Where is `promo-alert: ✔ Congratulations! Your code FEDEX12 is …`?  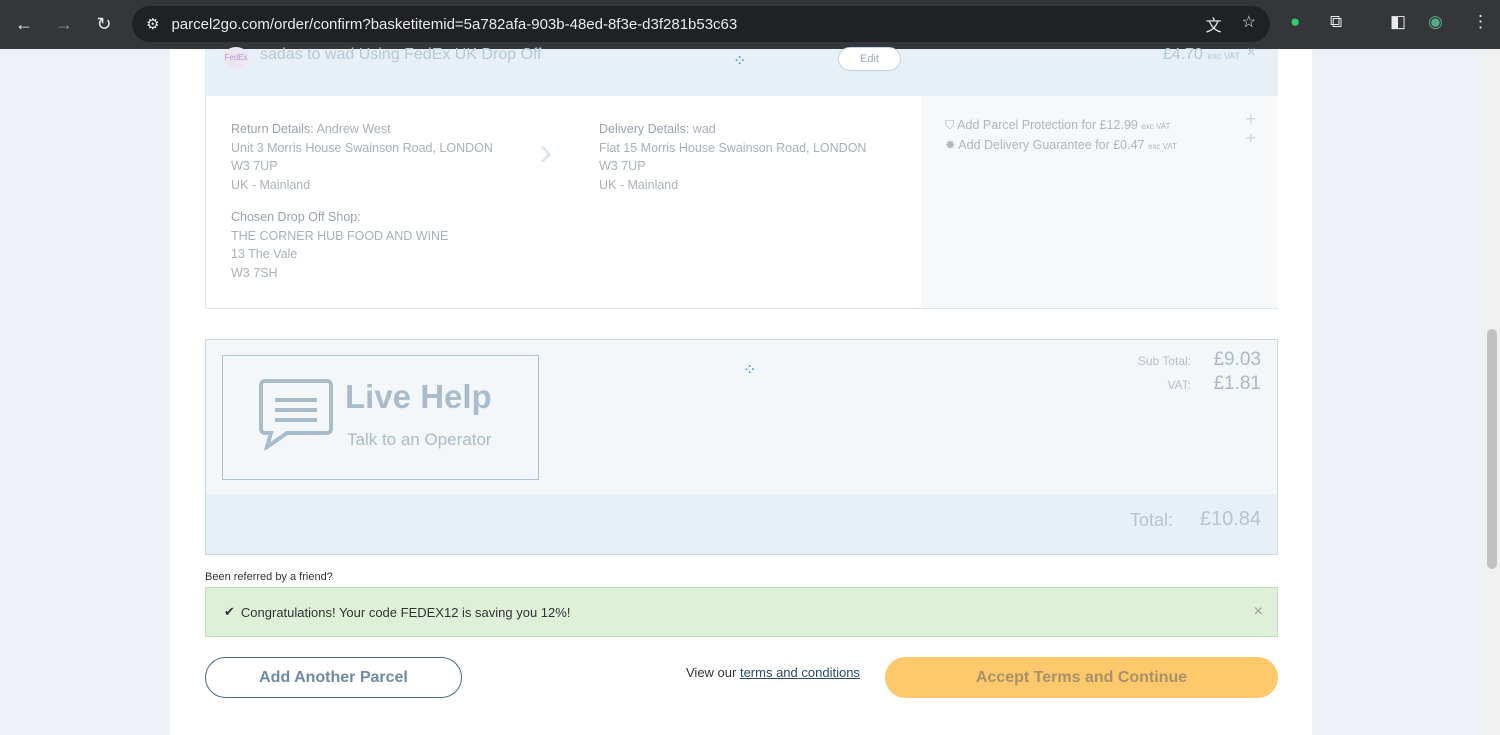 promo-alert: ✔ Congratulations! Your code FEDEX12 is … is located at coordinates (741, 612).